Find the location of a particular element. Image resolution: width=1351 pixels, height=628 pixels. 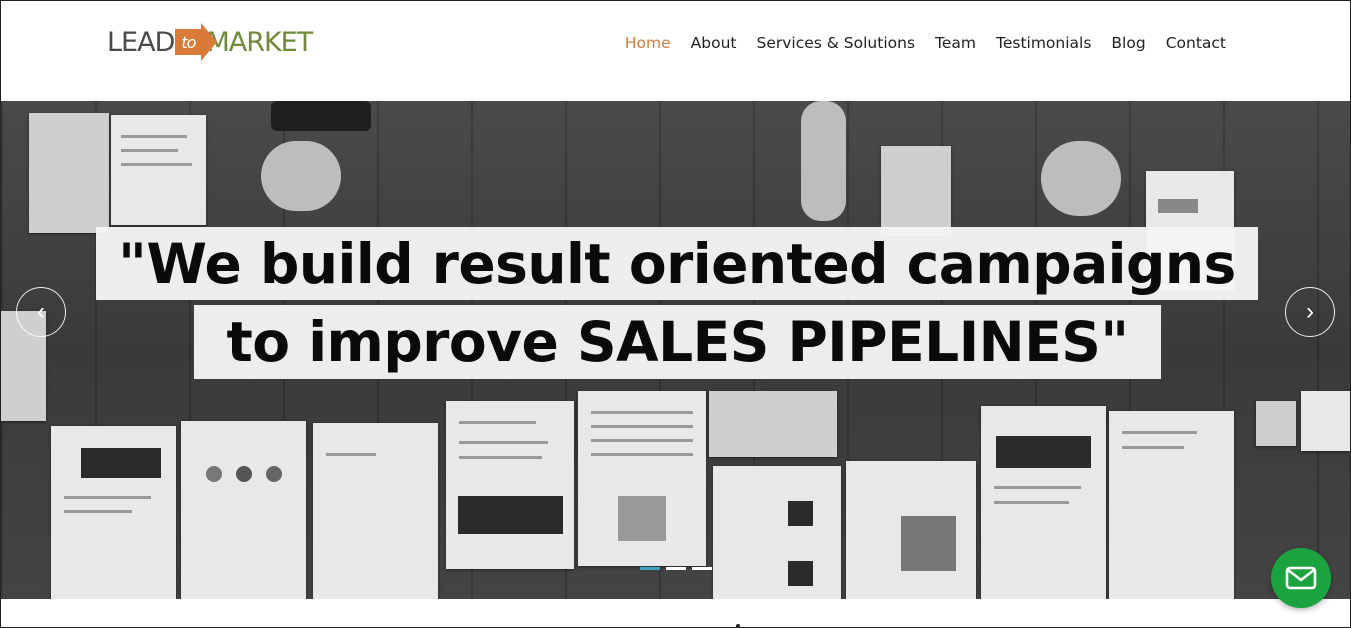

logo: LEAD to MARKET is located at coordinates (210, 42).